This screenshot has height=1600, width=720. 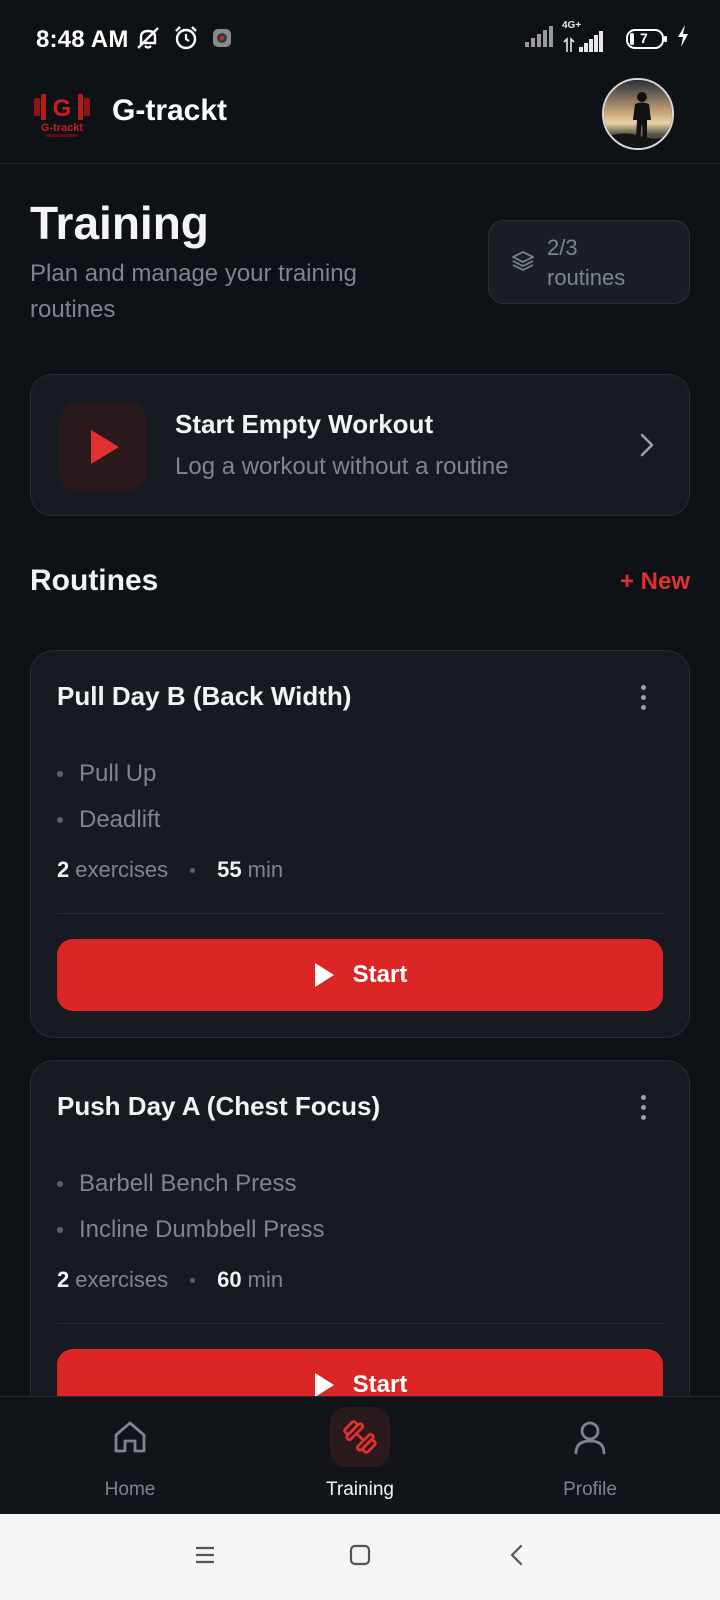 I want to click on nav-item-home: Home, so click(x=130, y=1456).